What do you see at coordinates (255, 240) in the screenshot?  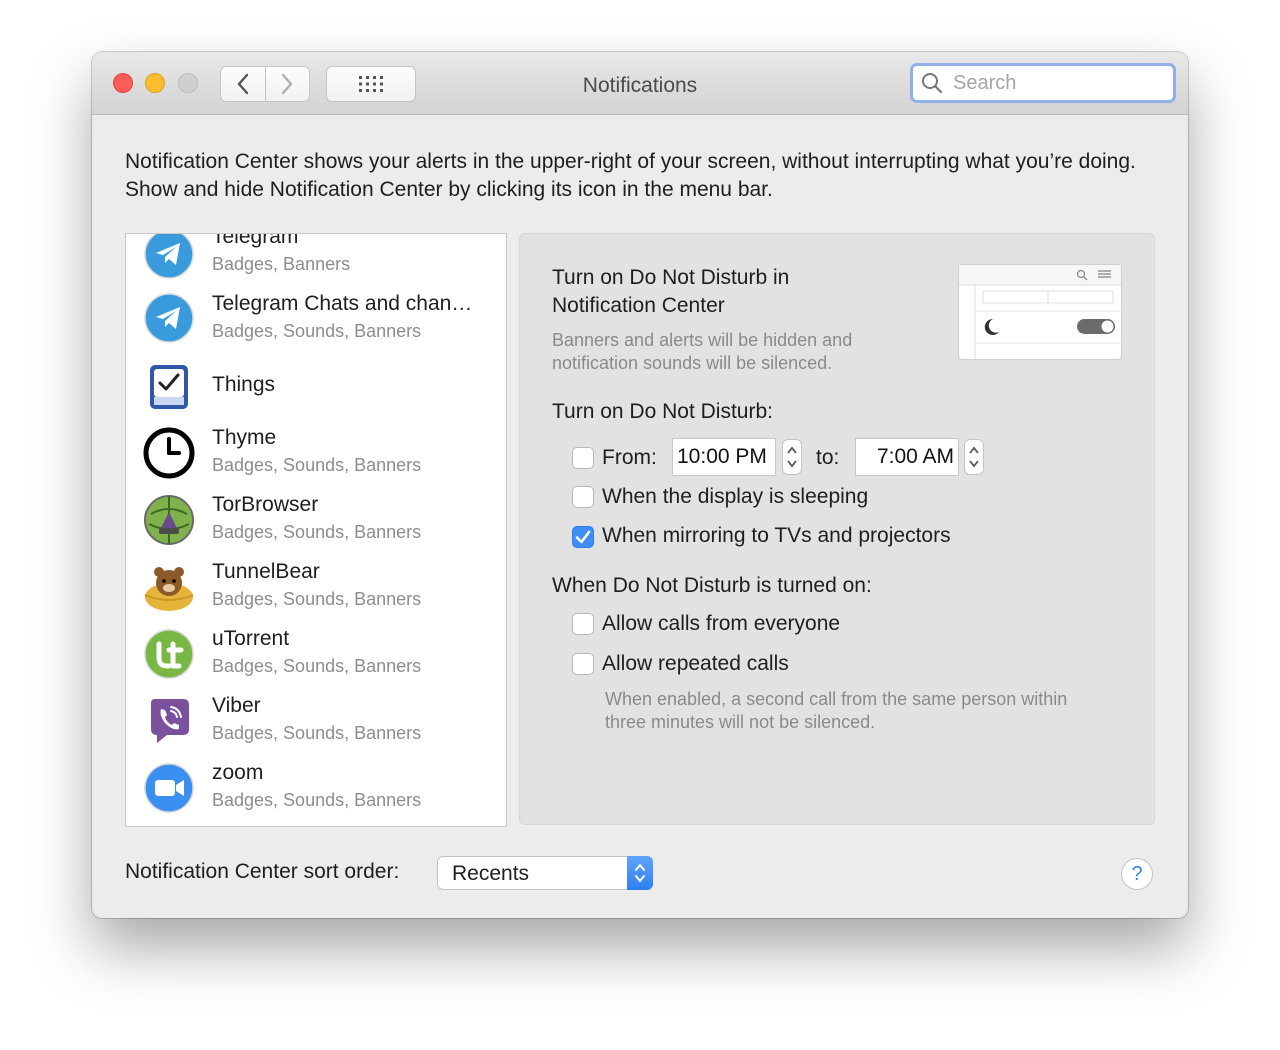 I see `app-name: Telegram` at bounding box center [255, 240].